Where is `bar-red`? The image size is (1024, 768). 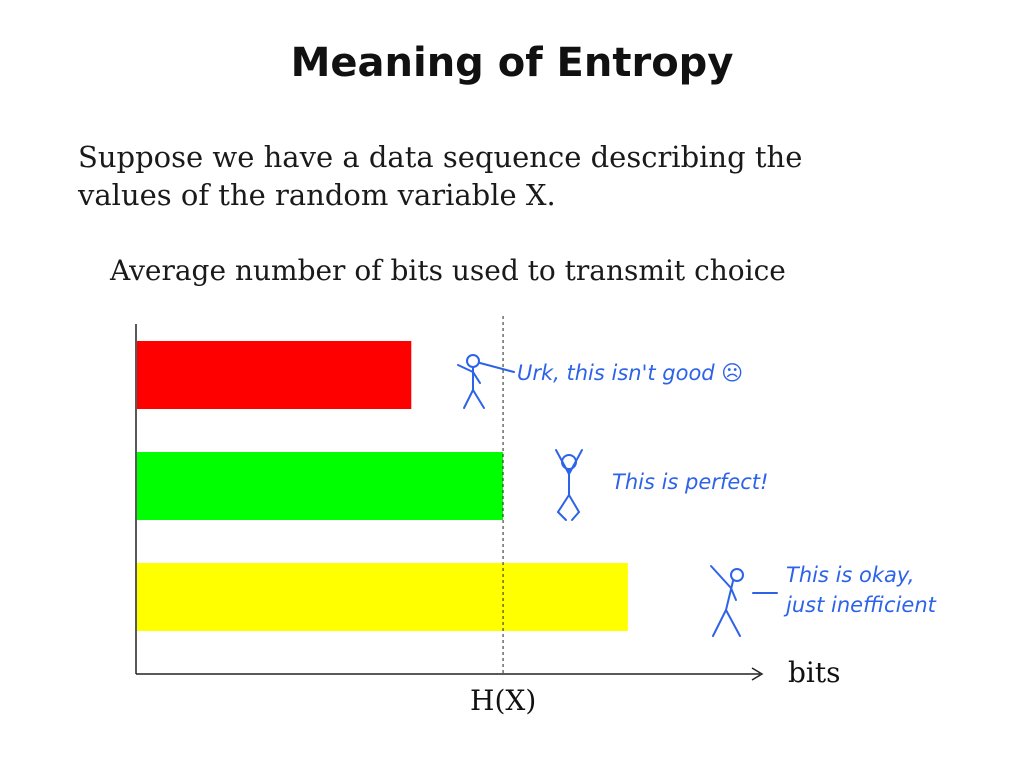 bar-red is located at coordinates (274, 375).